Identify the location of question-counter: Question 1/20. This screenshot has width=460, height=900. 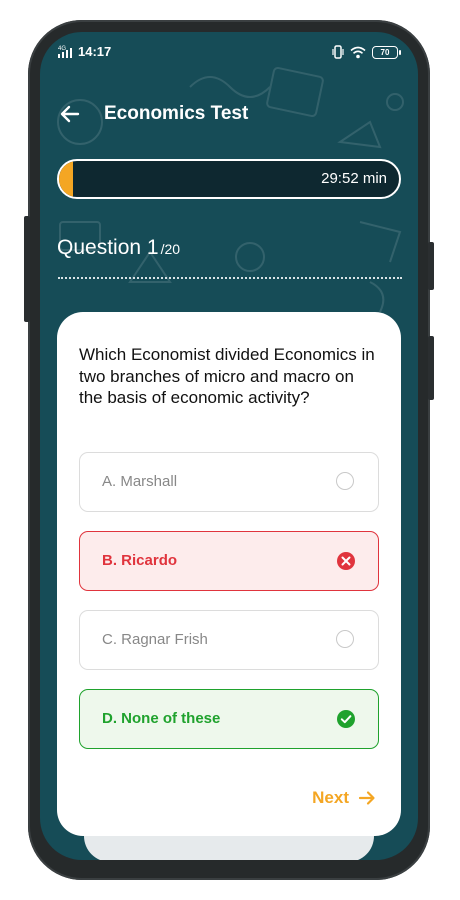
(118, 248).